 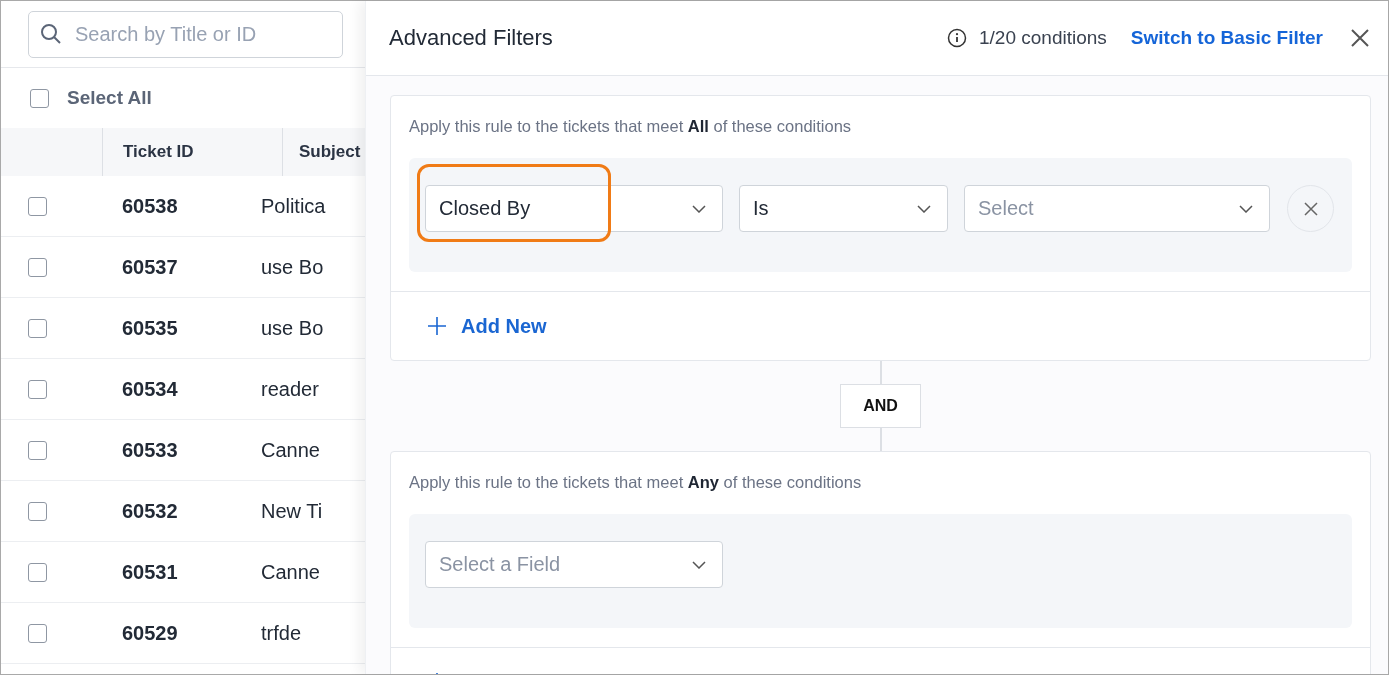 What do you see at coordinates (574, 564) in the screenshot?
I see `field-dropdown: Select a Field` at bounding box center [574, 564].